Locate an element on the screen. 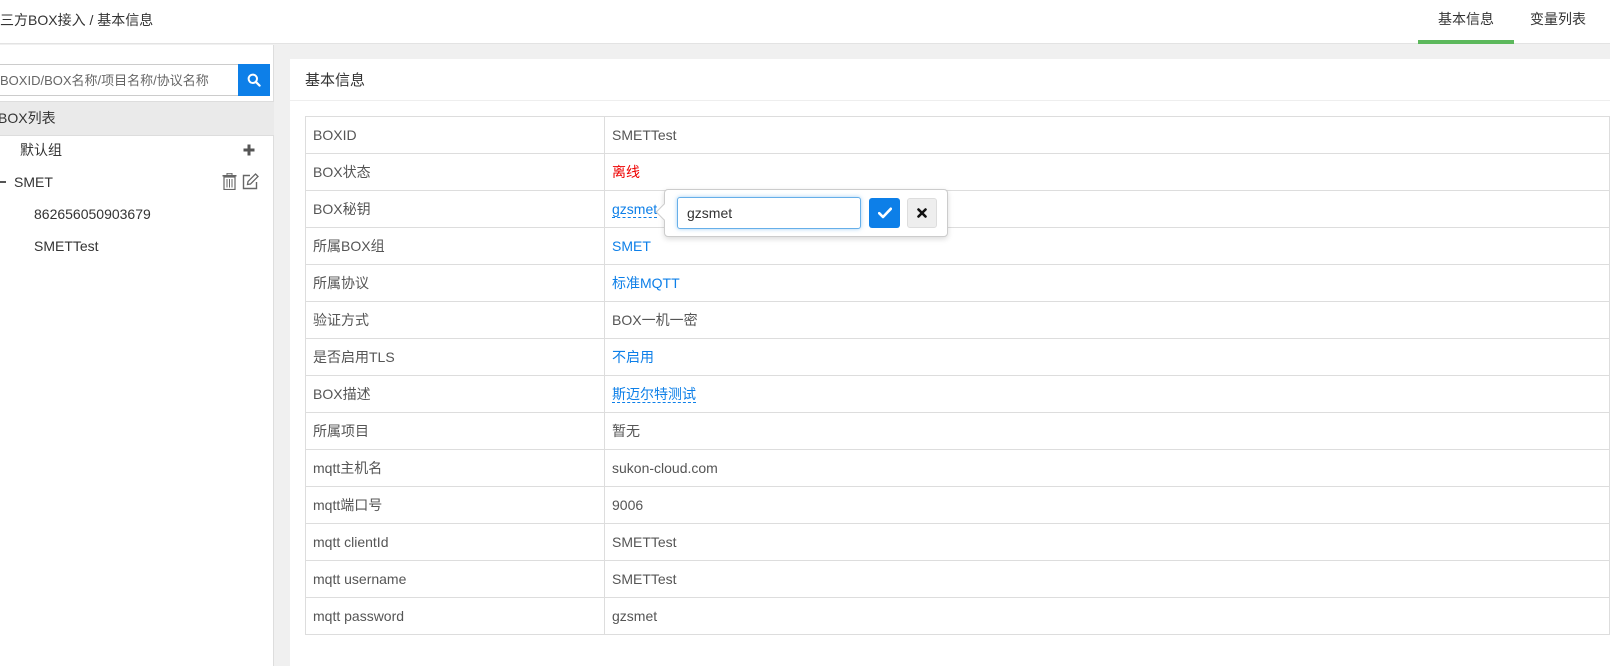 The image size is (1610, 666). box-status-cell: 离线 is located at coordinates (1107, 172).